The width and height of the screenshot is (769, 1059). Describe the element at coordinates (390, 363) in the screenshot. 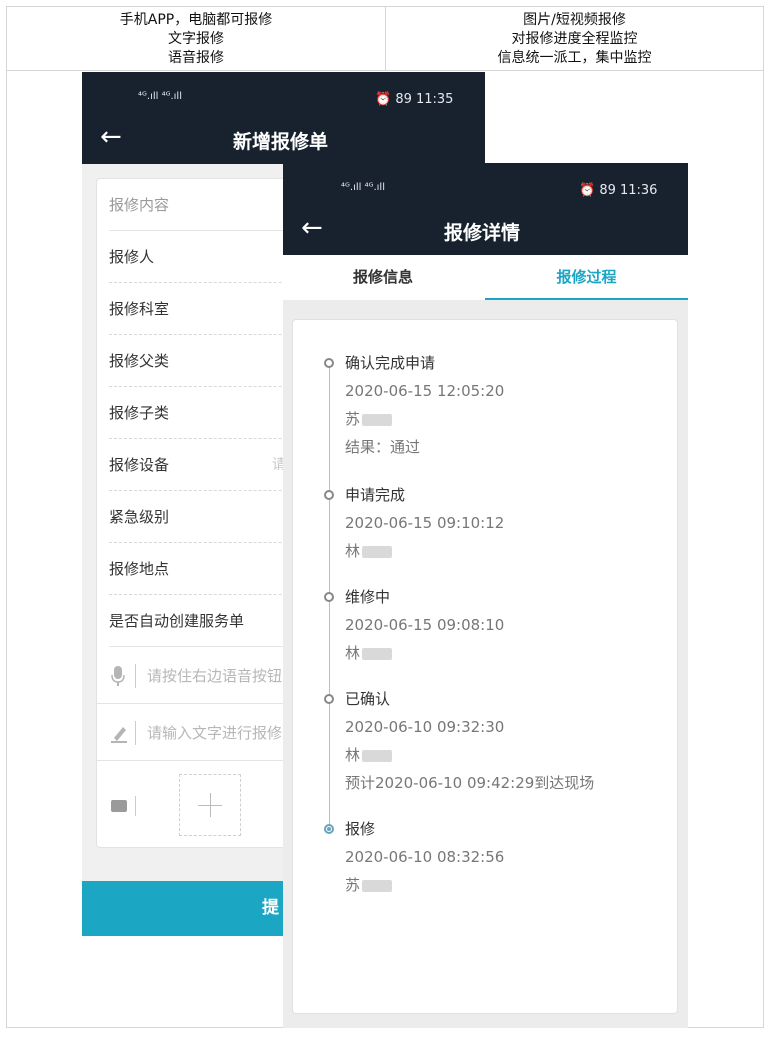

I see `timeline-title: 确认完成申请` at that location.